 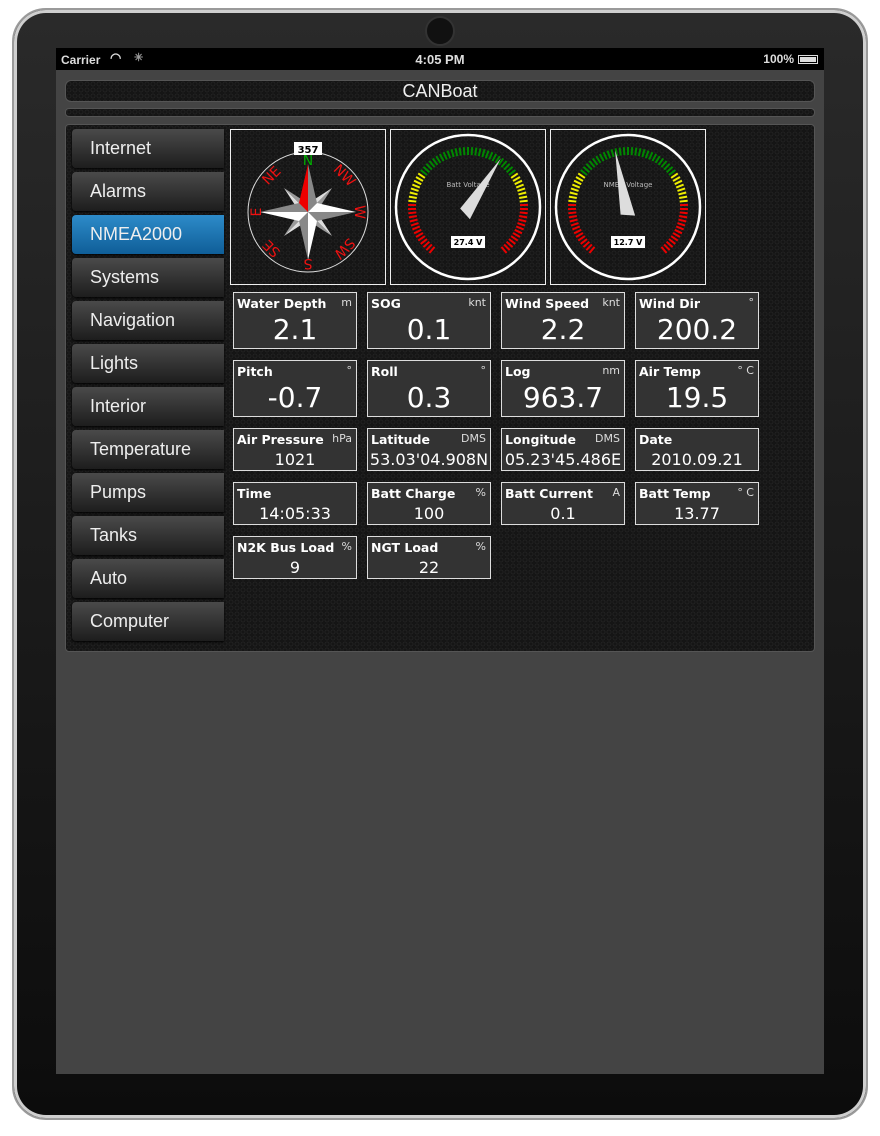 I want to click on sidebar-item-computer: Computer, so click(x=148, y=621).